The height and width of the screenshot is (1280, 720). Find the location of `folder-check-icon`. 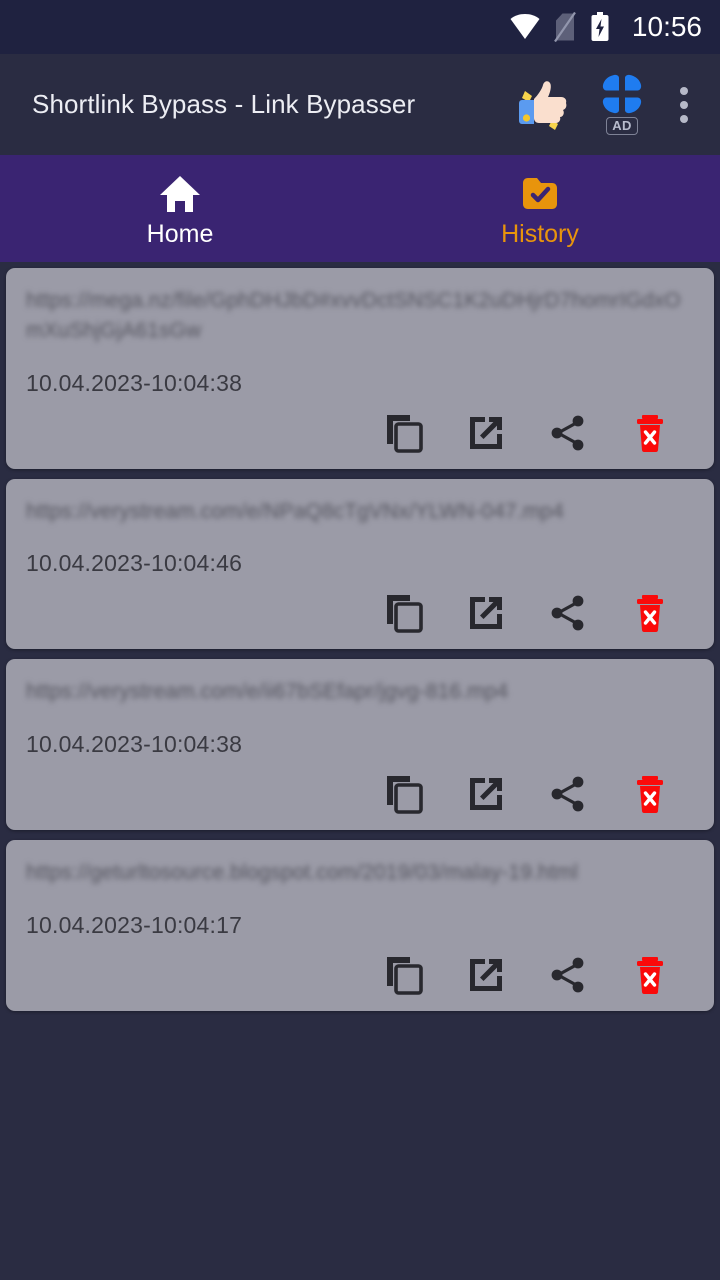

folder-check-icon is located at coordinates (540, 194).